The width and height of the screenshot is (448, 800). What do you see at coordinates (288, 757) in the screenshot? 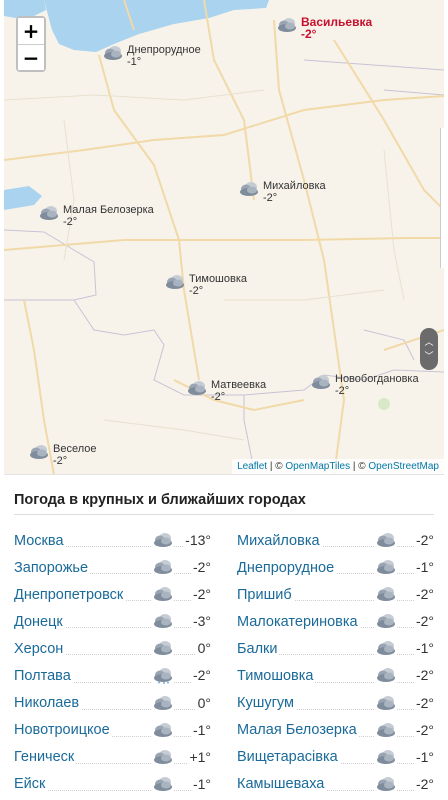
I see `city-link: Вищетарасівка` at bounding box center [288, 757].